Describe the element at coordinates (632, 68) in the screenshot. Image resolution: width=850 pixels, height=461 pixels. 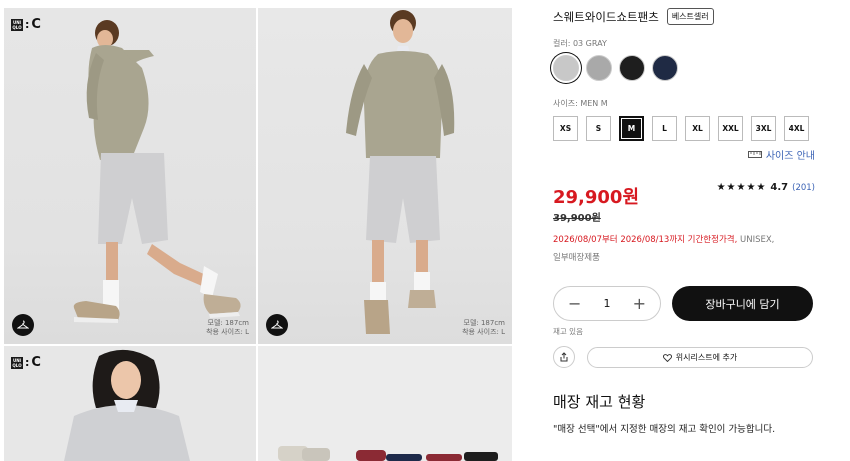
I see `color-swatch-black` at that location.